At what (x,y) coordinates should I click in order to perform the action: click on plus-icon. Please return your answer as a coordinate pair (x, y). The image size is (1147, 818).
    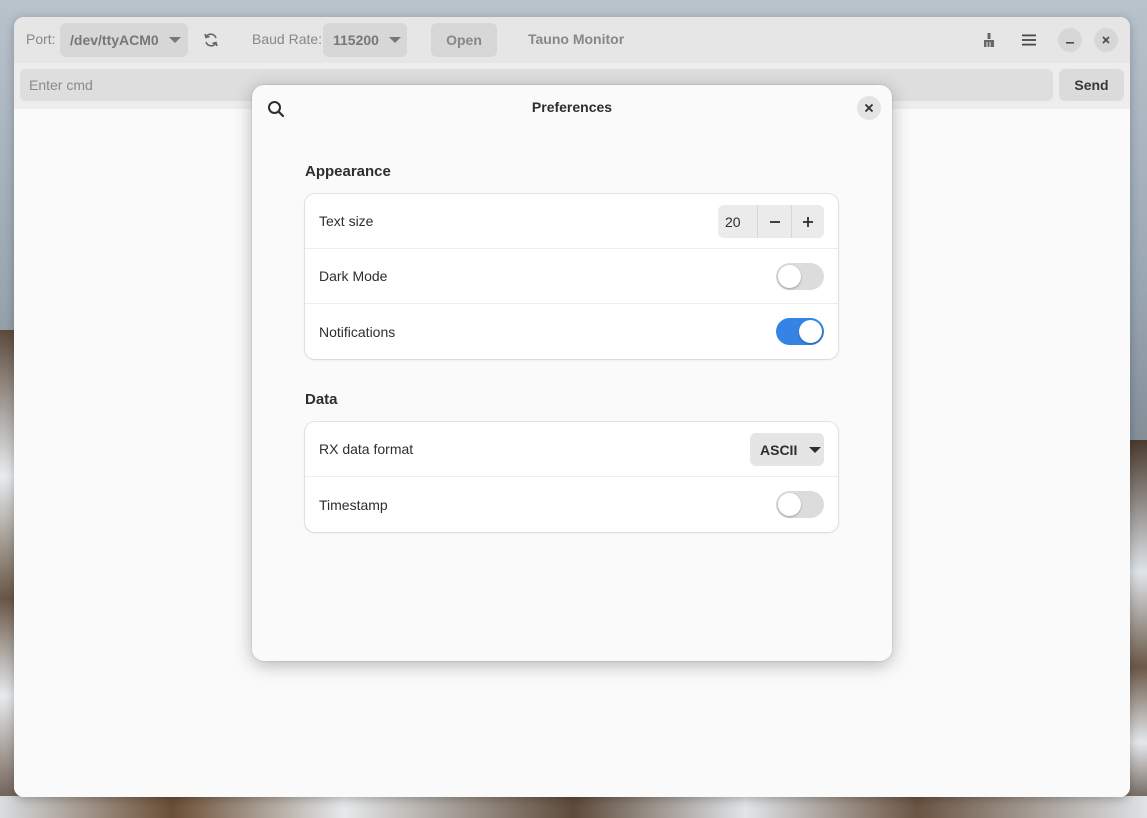
    Looking at the image, I should click on (808, 221).